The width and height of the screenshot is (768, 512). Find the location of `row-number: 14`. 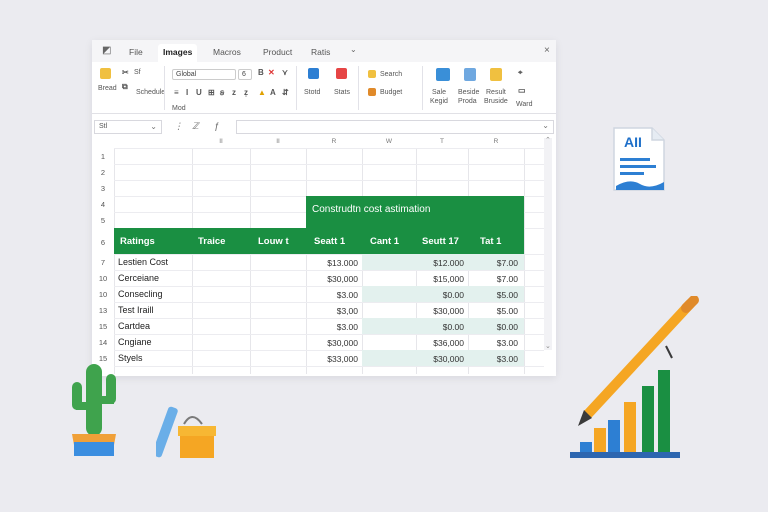

row-number: 14 is located at coordinates (103, 342).